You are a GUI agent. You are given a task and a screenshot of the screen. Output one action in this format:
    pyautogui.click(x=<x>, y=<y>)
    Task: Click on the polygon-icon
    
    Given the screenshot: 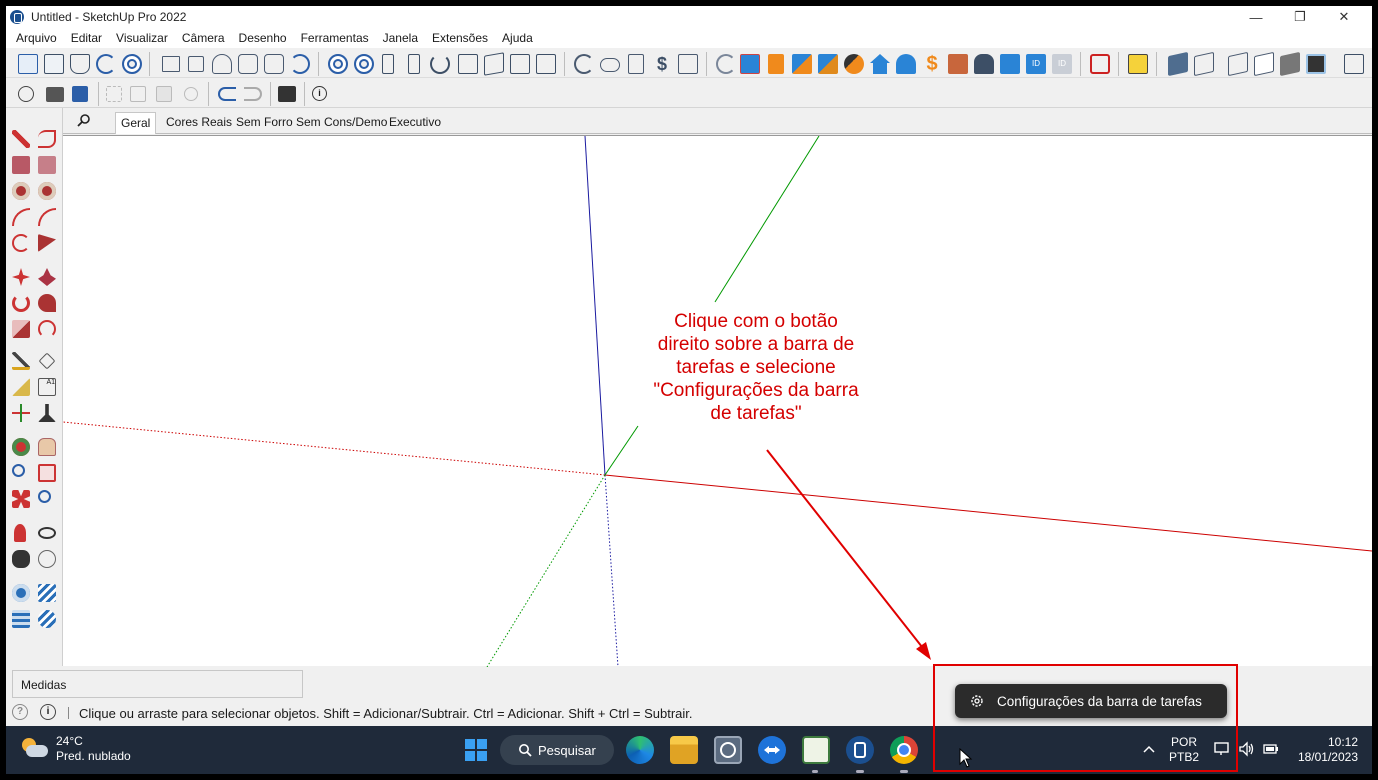 What is the action you would take?
    pyautogui.click(x=47, y=191)
    